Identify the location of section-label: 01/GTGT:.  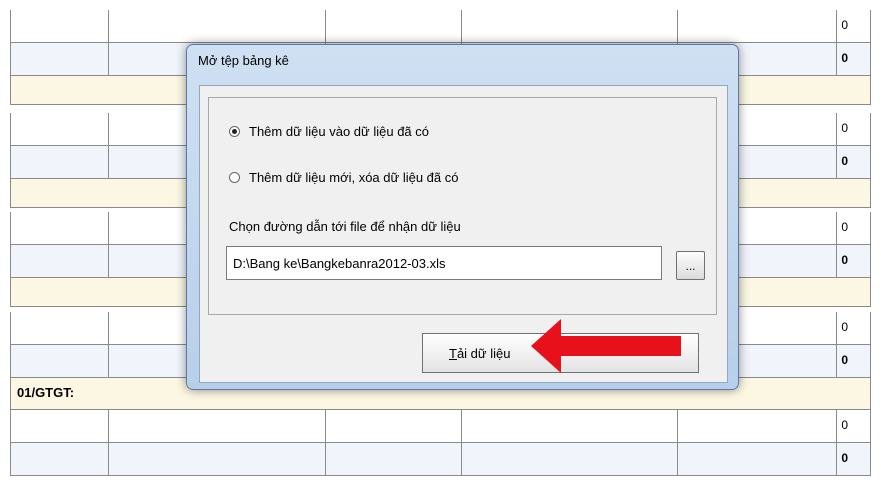
(46, 392).